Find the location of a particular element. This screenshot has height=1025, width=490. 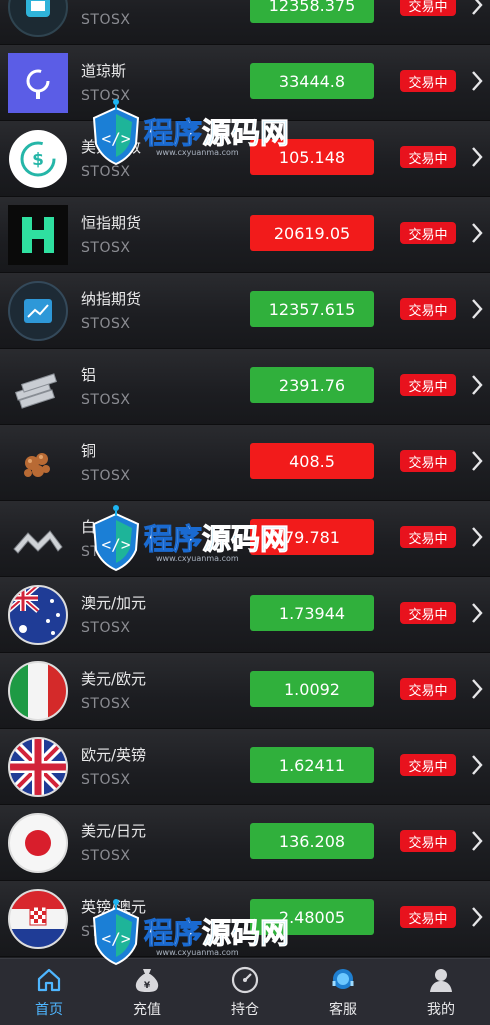

circle-app-icon is located at coordinates (38, 18).